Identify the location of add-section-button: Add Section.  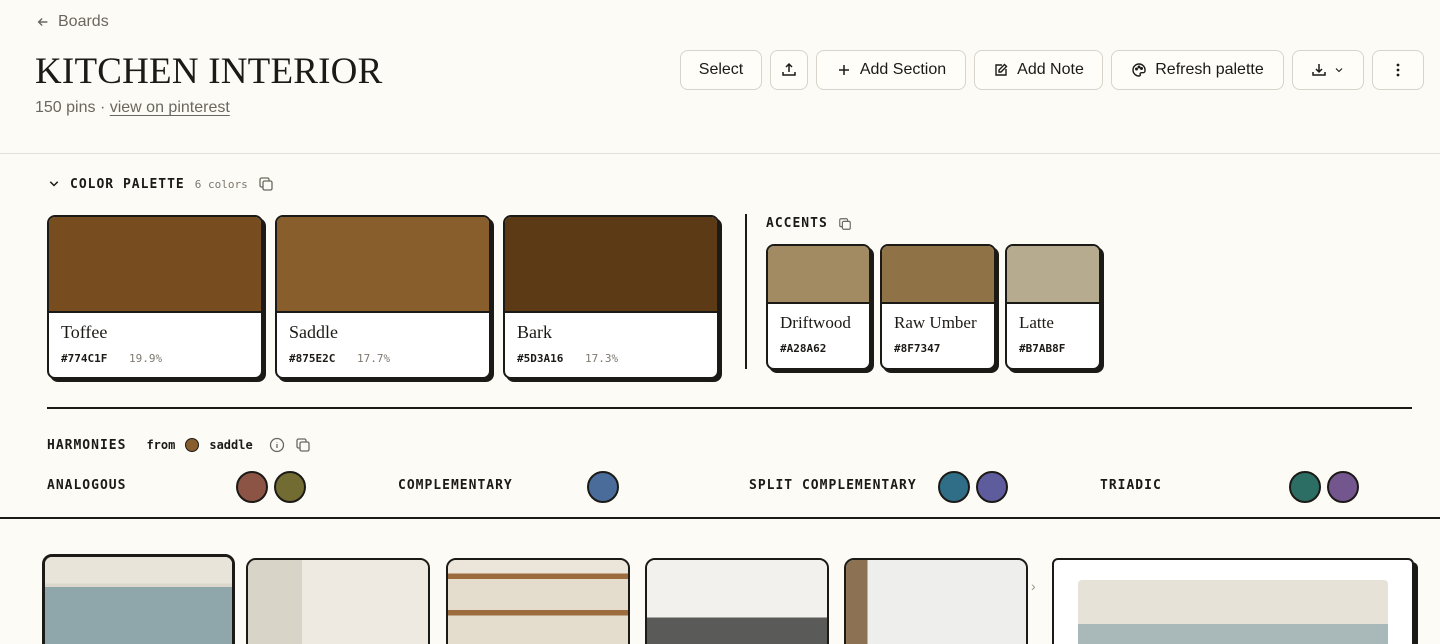
(891, 70).